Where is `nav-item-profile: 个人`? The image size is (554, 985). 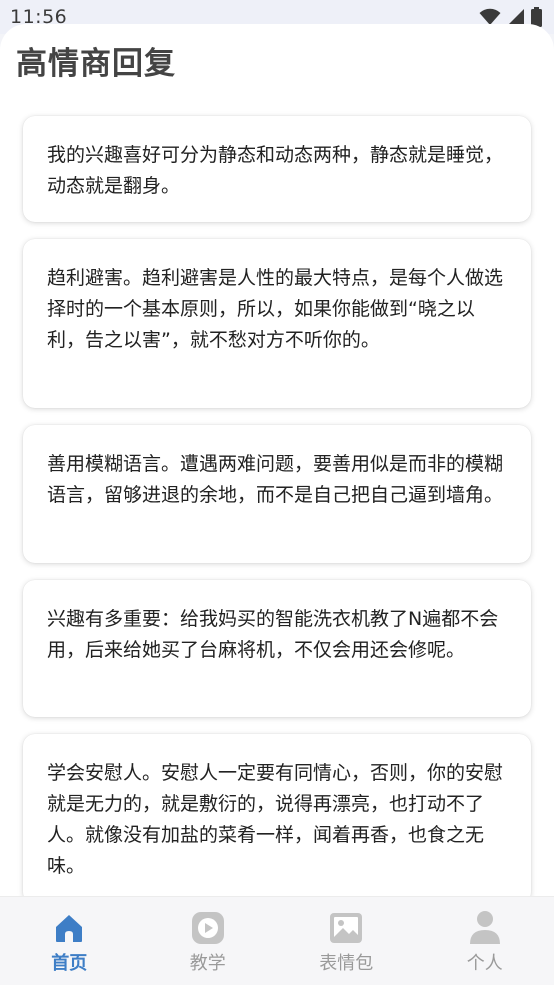 nav-item-profile: 个人 is located at coordinates (485, 941).